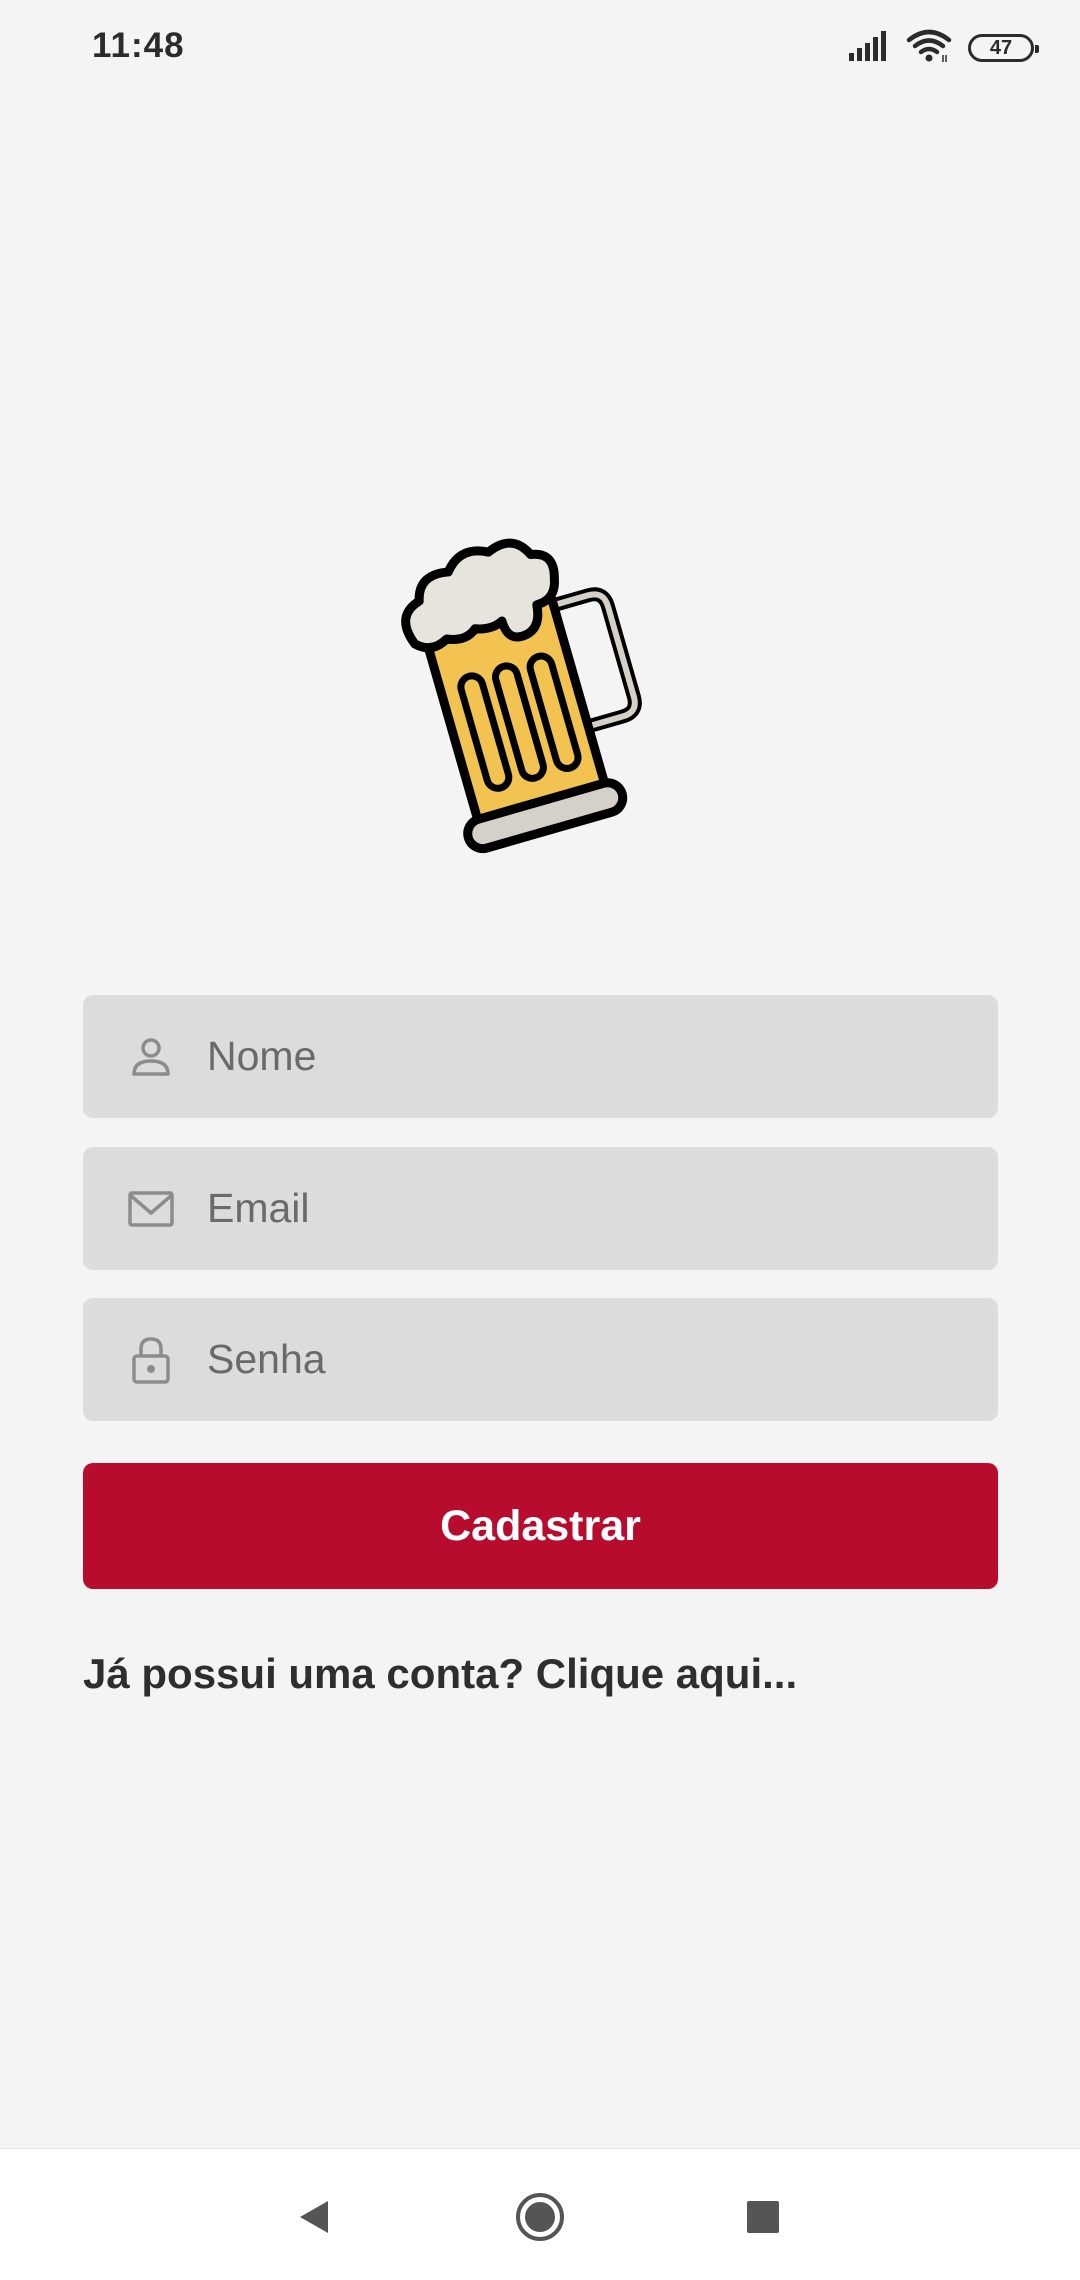  I want to click on lock-icon, so click(151, 1360).